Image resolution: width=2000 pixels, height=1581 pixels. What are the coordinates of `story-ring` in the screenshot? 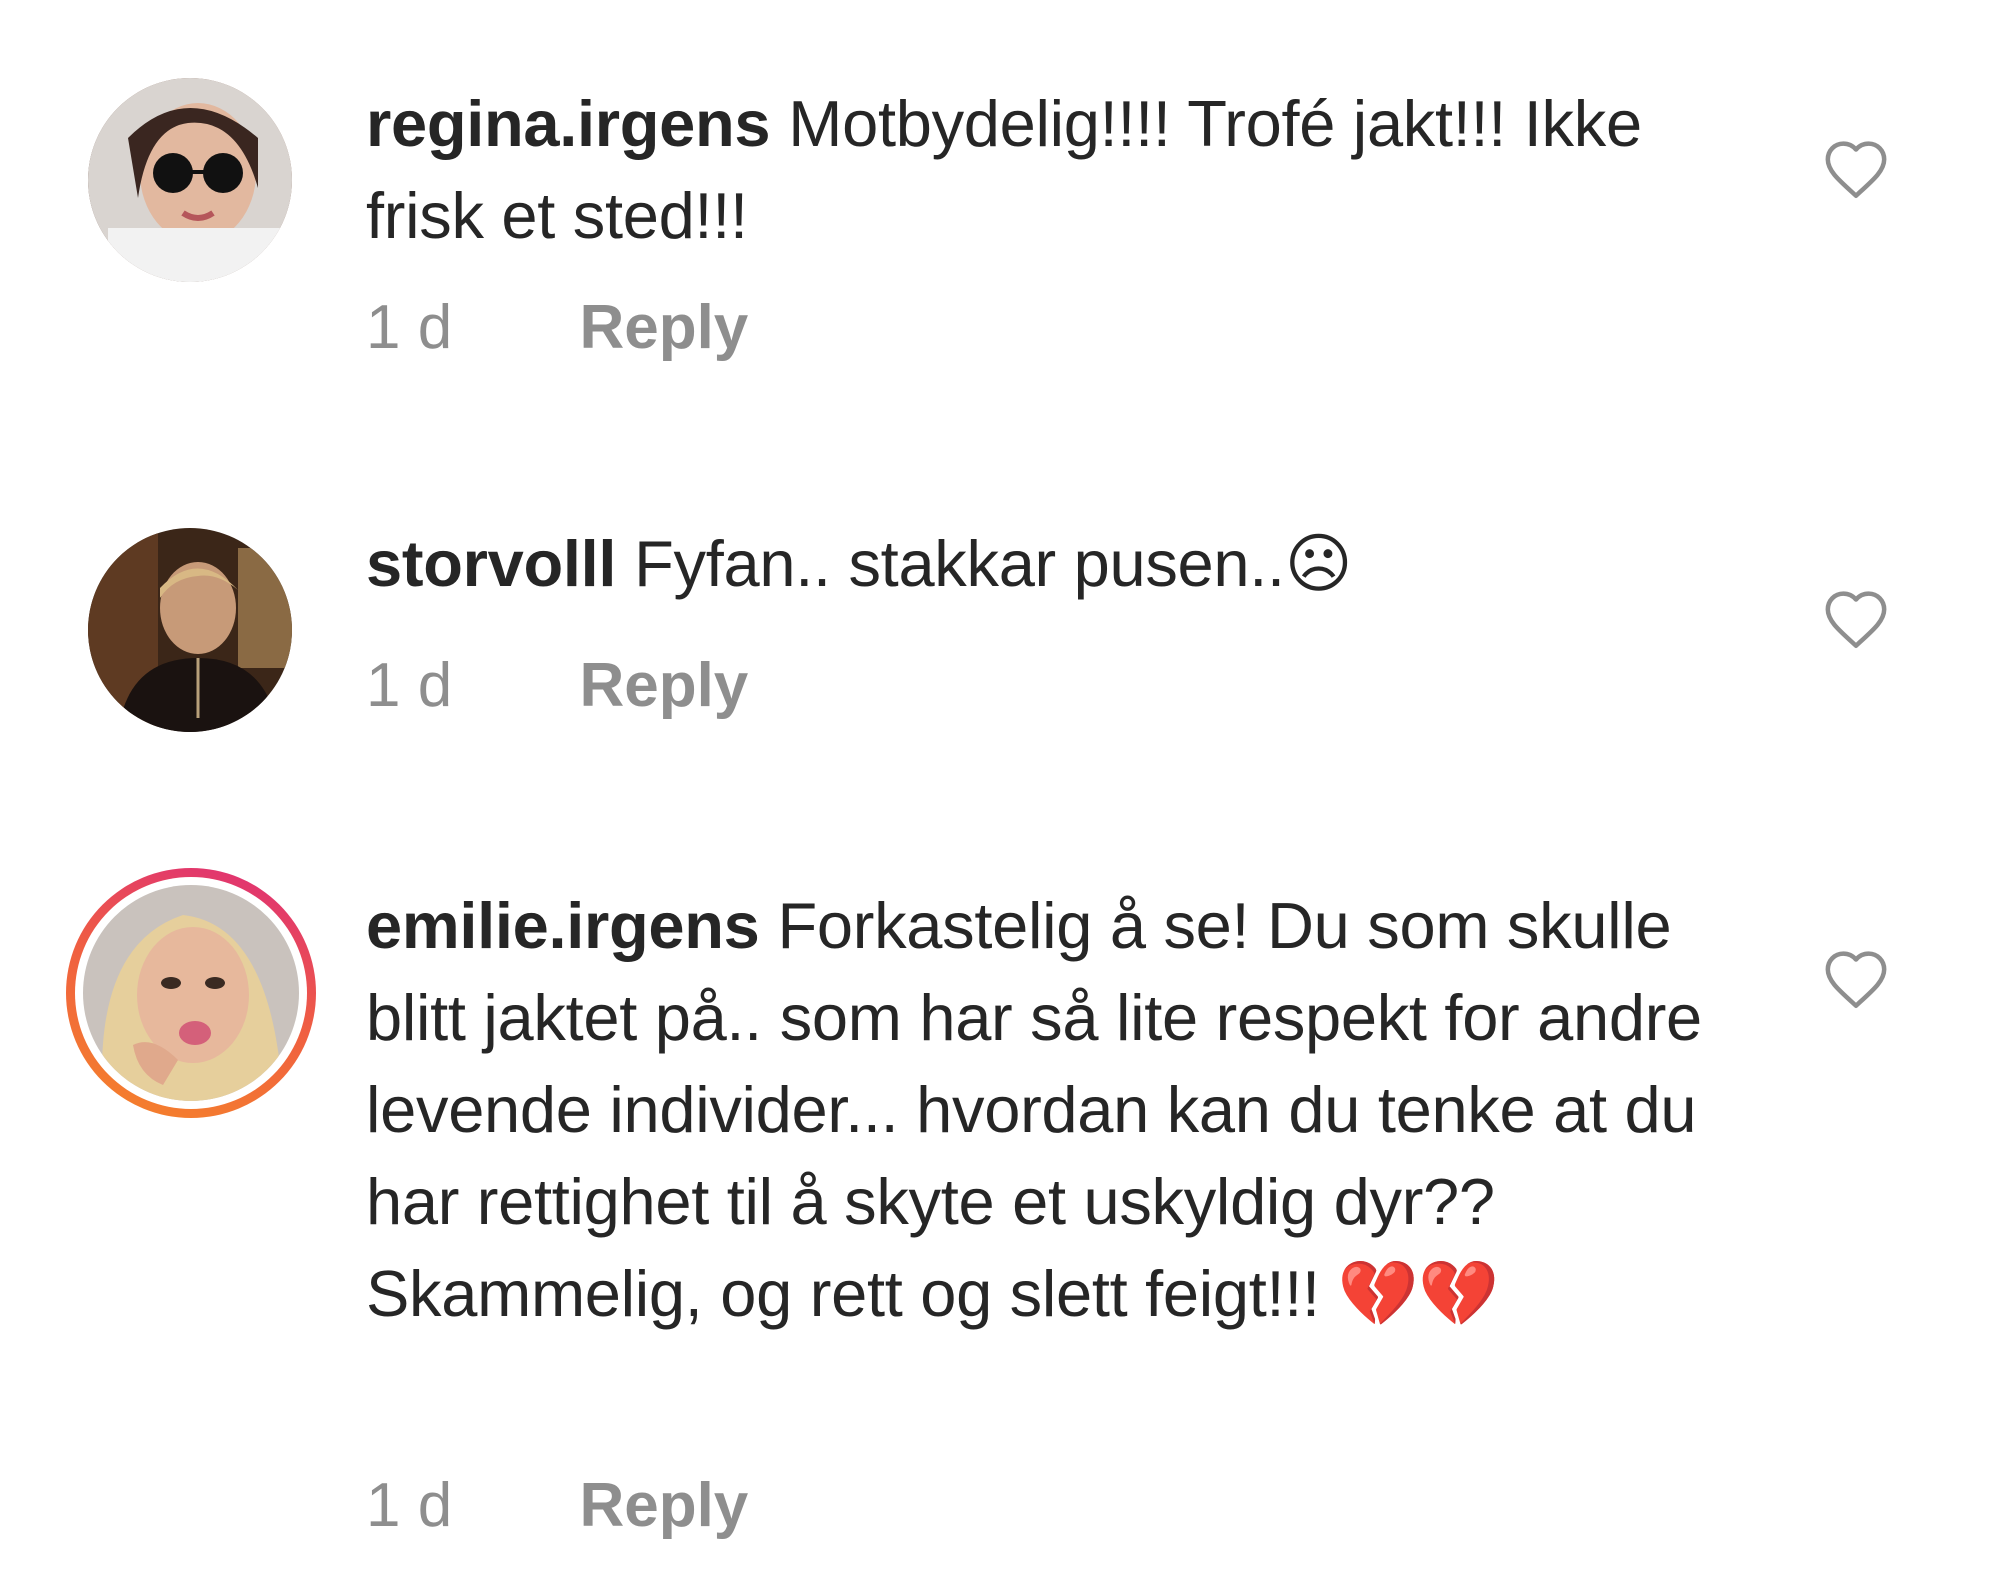 It's located at (191, 993).